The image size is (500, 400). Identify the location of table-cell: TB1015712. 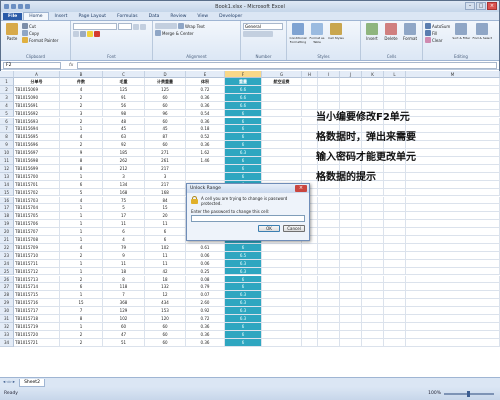
(37, 271).